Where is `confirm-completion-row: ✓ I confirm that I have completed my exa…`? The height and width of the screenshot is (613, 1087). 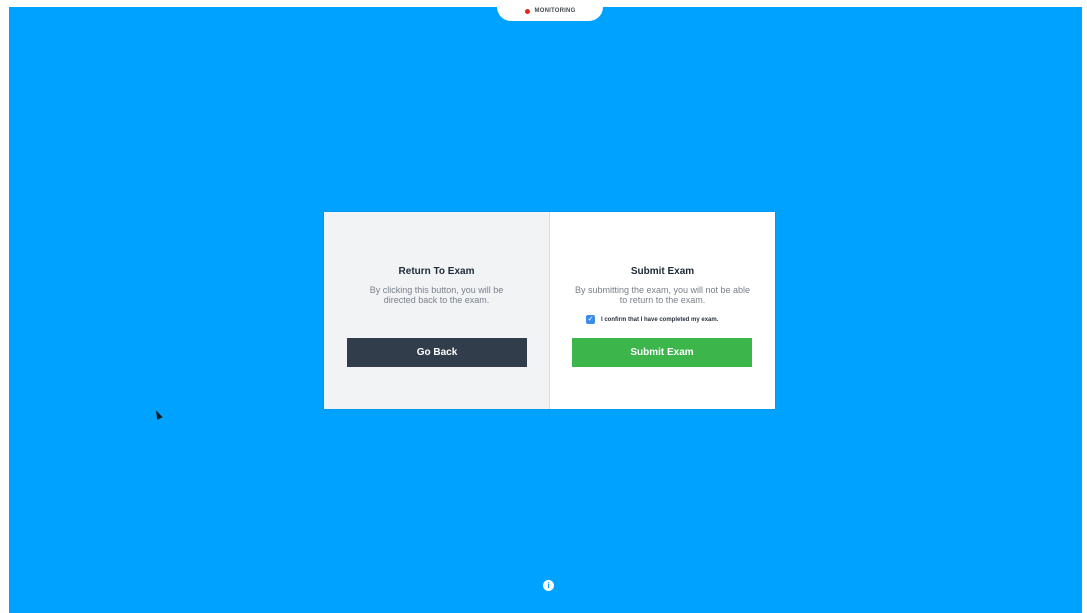 confirm-completion-row: ✓ I confirm that I have completed my exa… is located at coordinates (652, 319).